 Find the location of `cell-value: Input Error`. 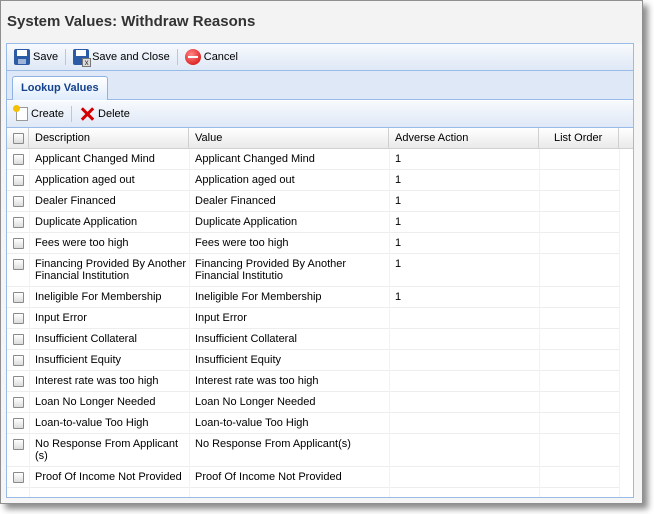

cell-value: Input Error is located at coordinates (221, 318).